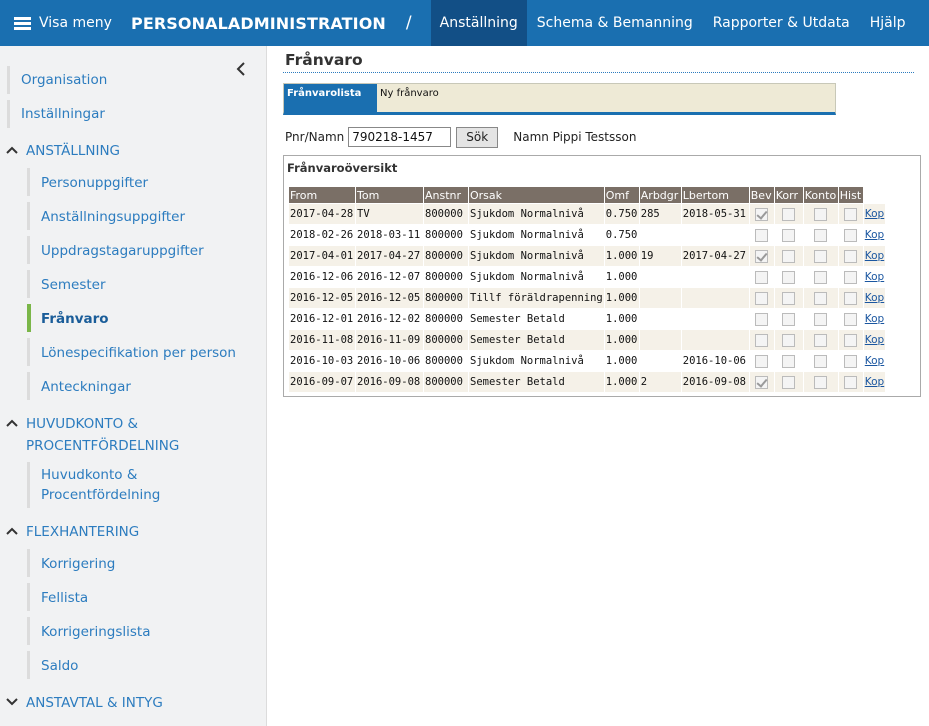 This screenshot has height=726, width=929. What do you see at coordinates (73, 285) in the screenshot?
I see `sidebar-item-semester: Semester` at bounding box center [73, 285].